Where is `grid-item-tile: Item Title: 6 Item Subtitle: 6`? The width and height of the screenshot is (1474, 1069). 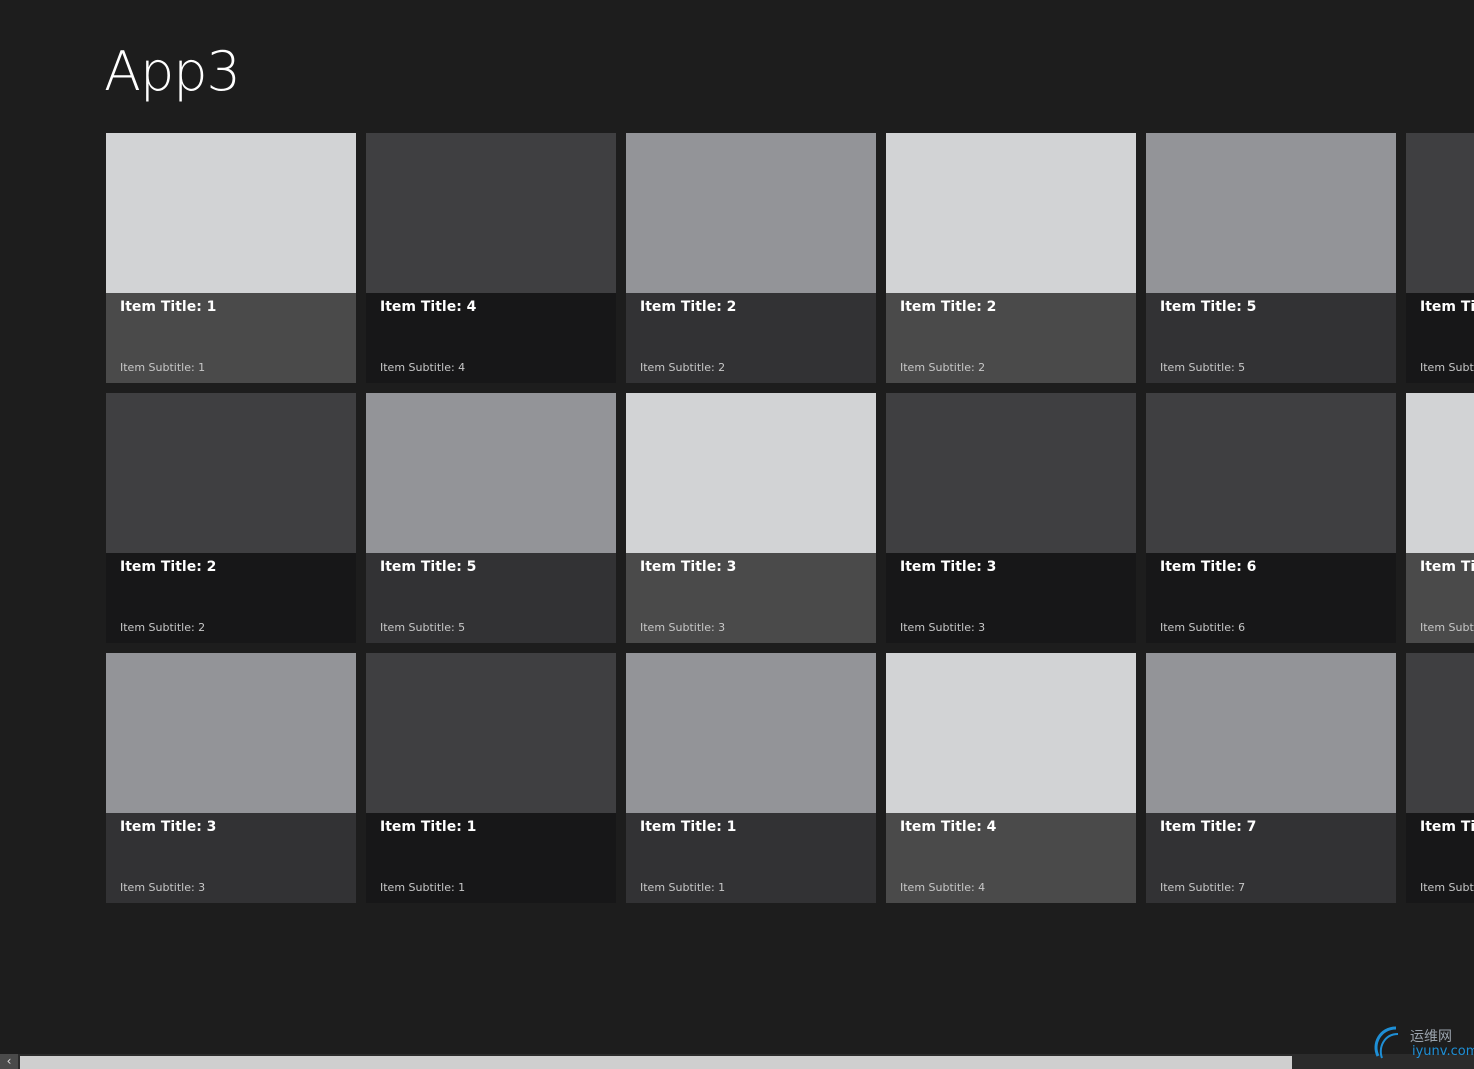 grid-item-tile: Item Title: 6 Item Subtitle: 6 is located at coordinates (1271, 518).